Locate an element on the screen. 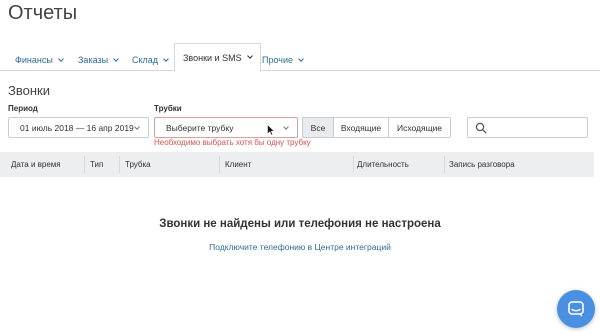  handsets-label: Трубки is located at coordinates (168, 108).